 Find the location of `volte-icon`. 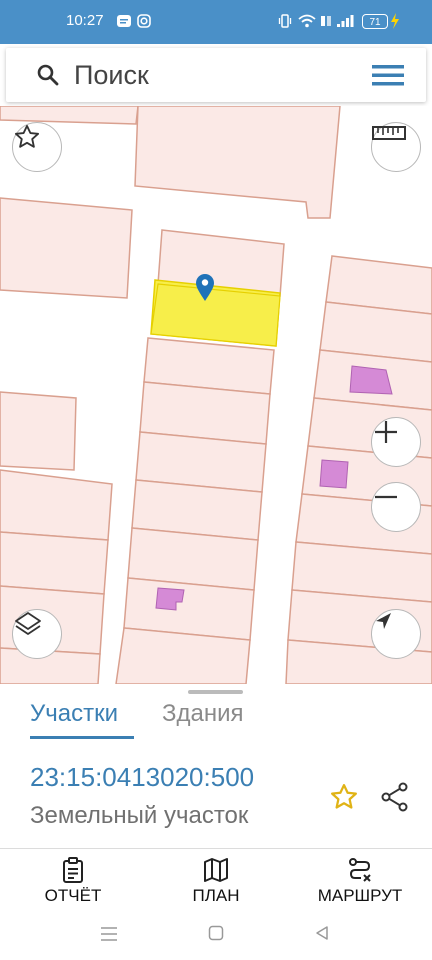

volte-icon is located at coordinates (326, 21).